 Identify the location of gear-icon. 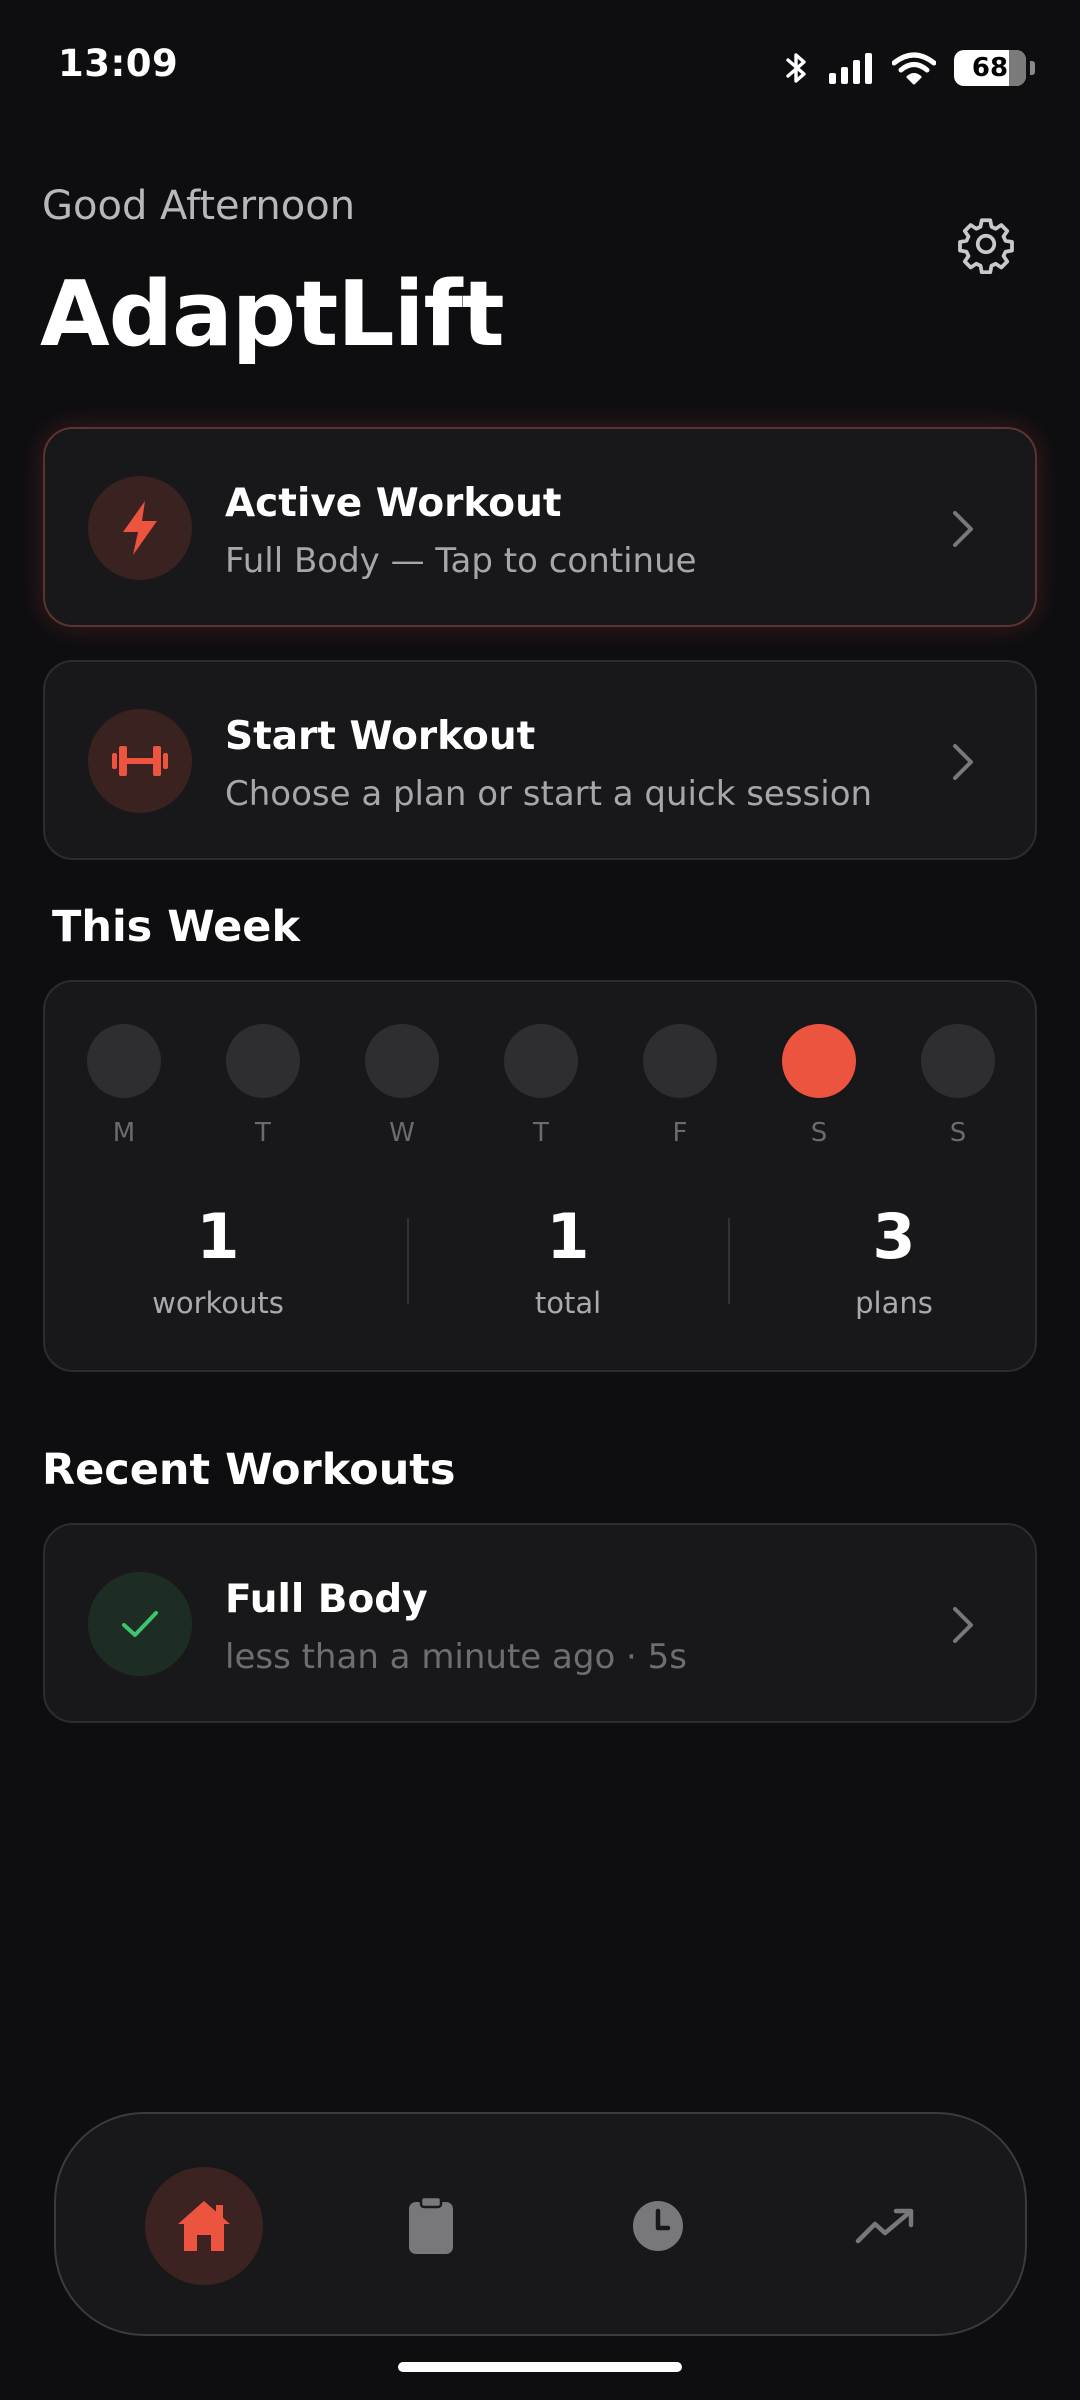
(986, 246).